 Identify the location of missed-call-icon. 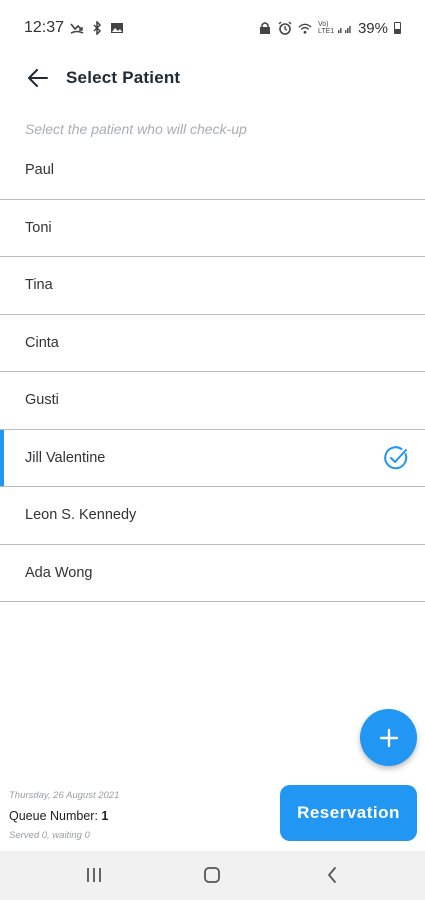
(77, 28).